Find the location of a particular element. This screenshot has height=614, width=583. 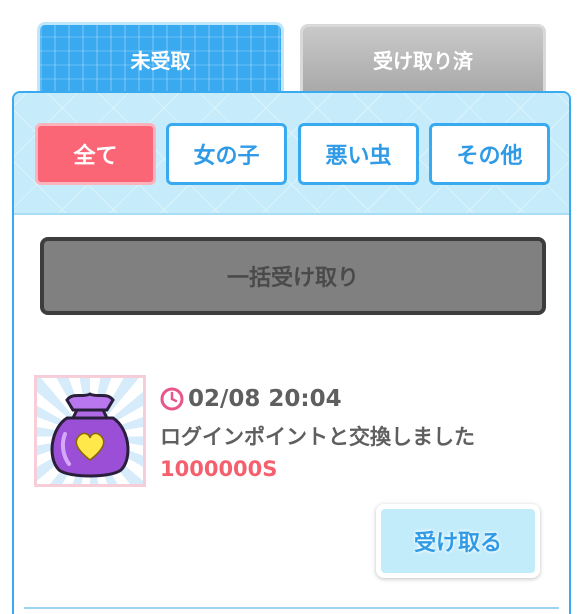

tab-unreceived: 未受取 is located at coordinates (160, 58).